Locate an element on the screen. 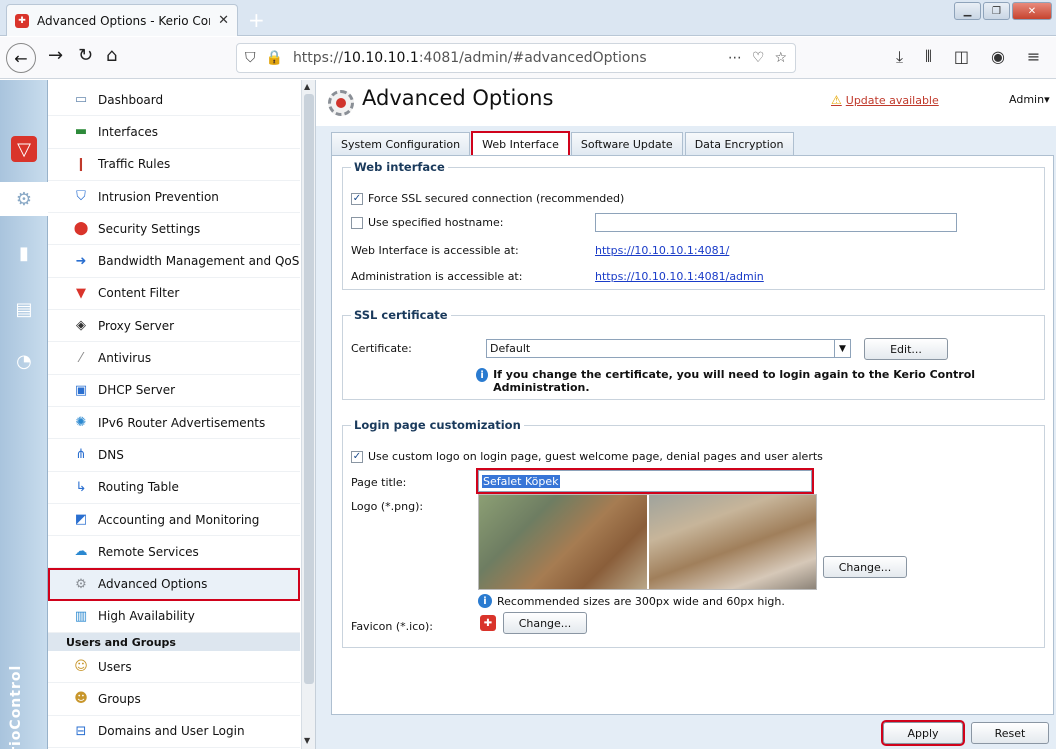 Image resolution: width=1056 pixels, height=749 pixels. filter-icon: ▼ is located at coordinates (81, 293).